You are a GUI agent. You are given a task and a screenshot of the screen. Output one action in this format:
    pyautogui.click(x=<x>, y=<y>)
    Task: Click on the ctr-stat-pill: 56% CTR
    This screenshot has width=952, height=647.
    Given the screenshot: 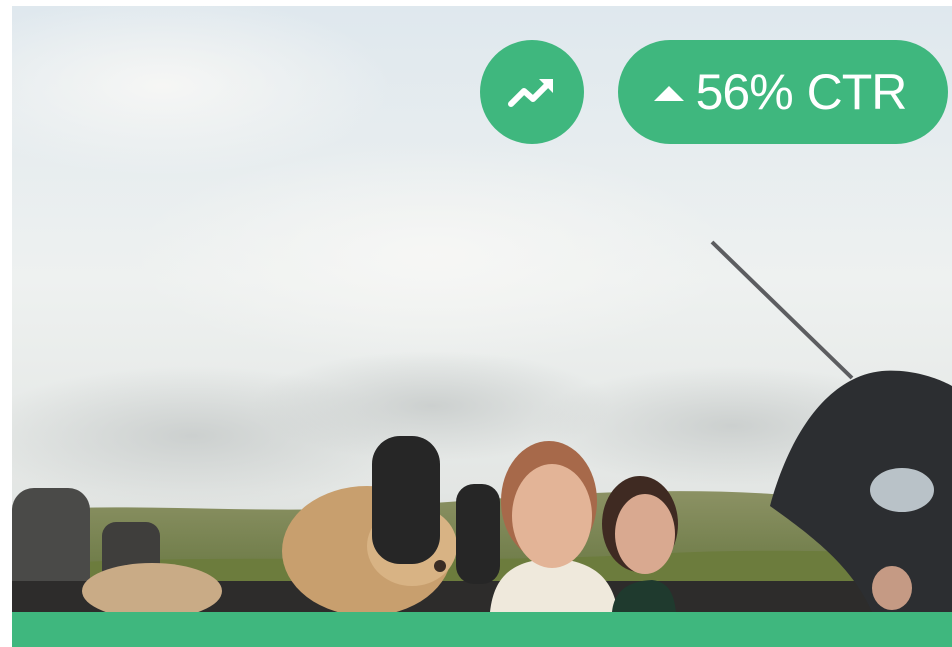 What is the action you would take?
    pyautogui.click(x=783, y=92)
    